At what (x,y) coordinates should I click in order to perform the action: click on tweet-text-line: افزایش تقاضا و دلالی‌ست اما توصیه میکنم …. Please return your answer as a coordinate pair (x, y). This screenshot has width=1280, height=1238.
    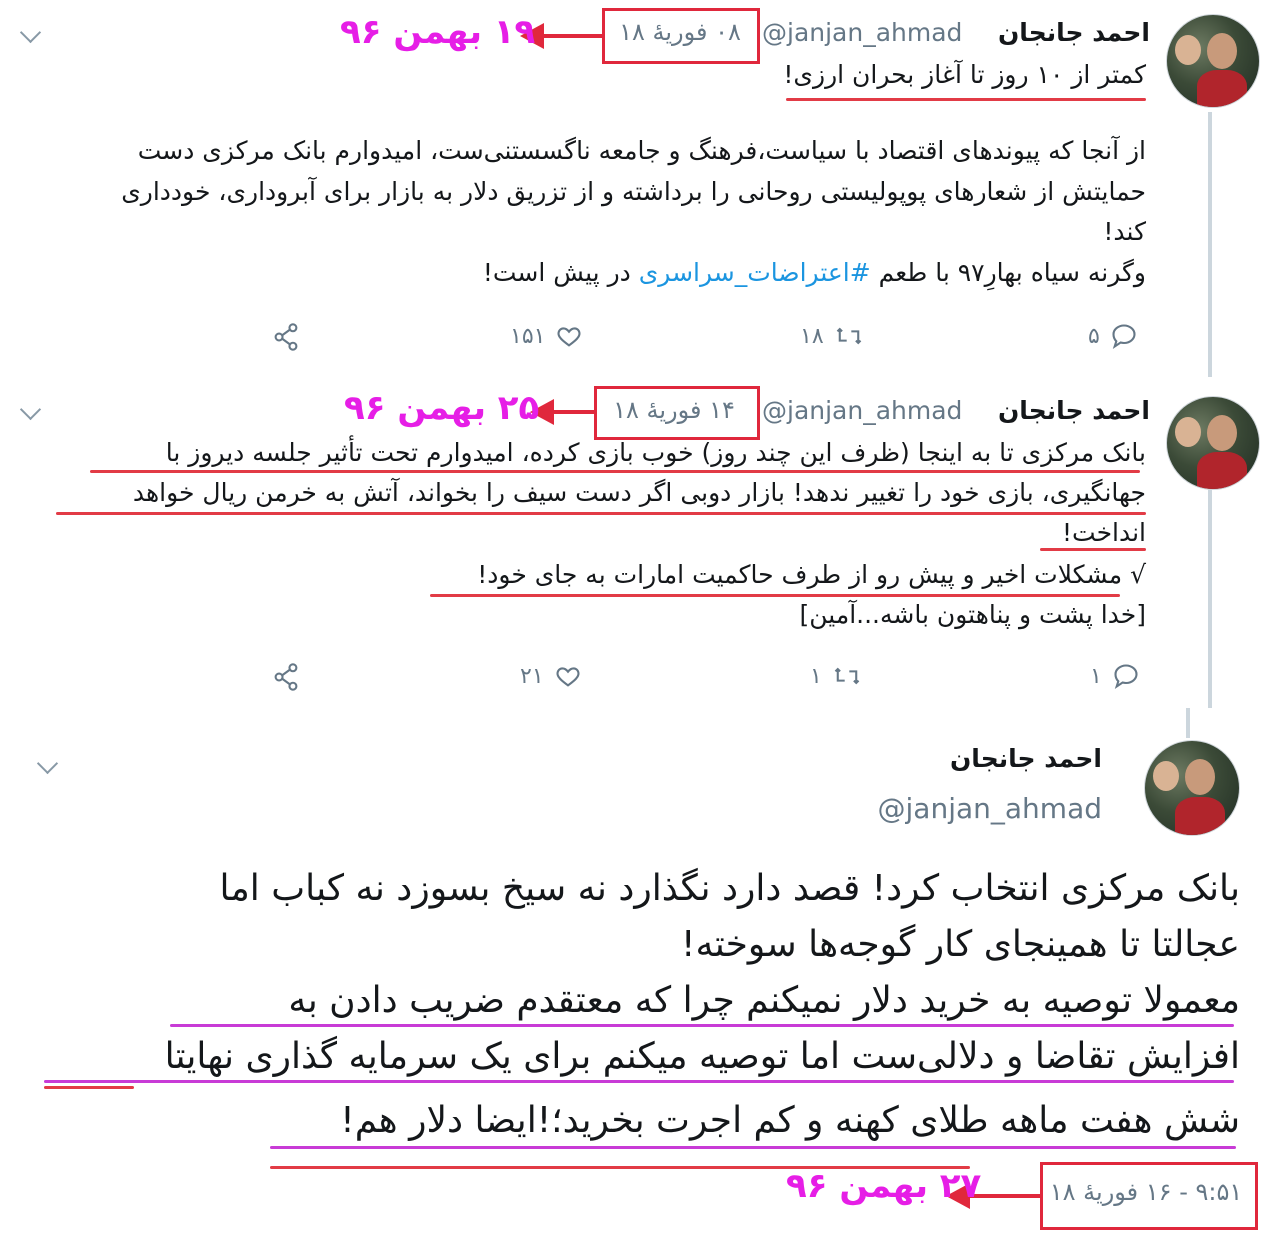
    Looking at the image, I should click on (702, 1056).